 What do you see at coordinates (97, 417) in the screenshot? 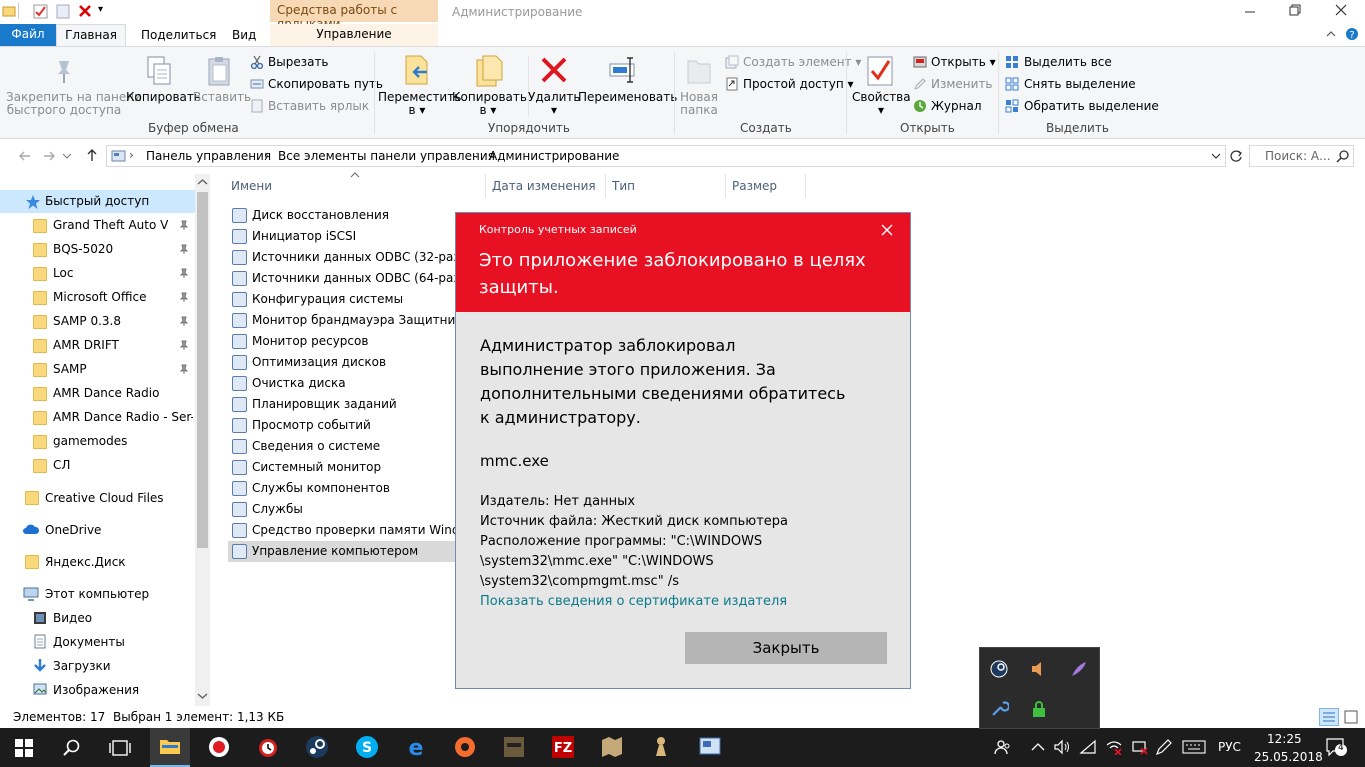
I see `nav-item-quick-folder: AMR Dance Radio - Ser-S_t` at bounding box center [97, 417].